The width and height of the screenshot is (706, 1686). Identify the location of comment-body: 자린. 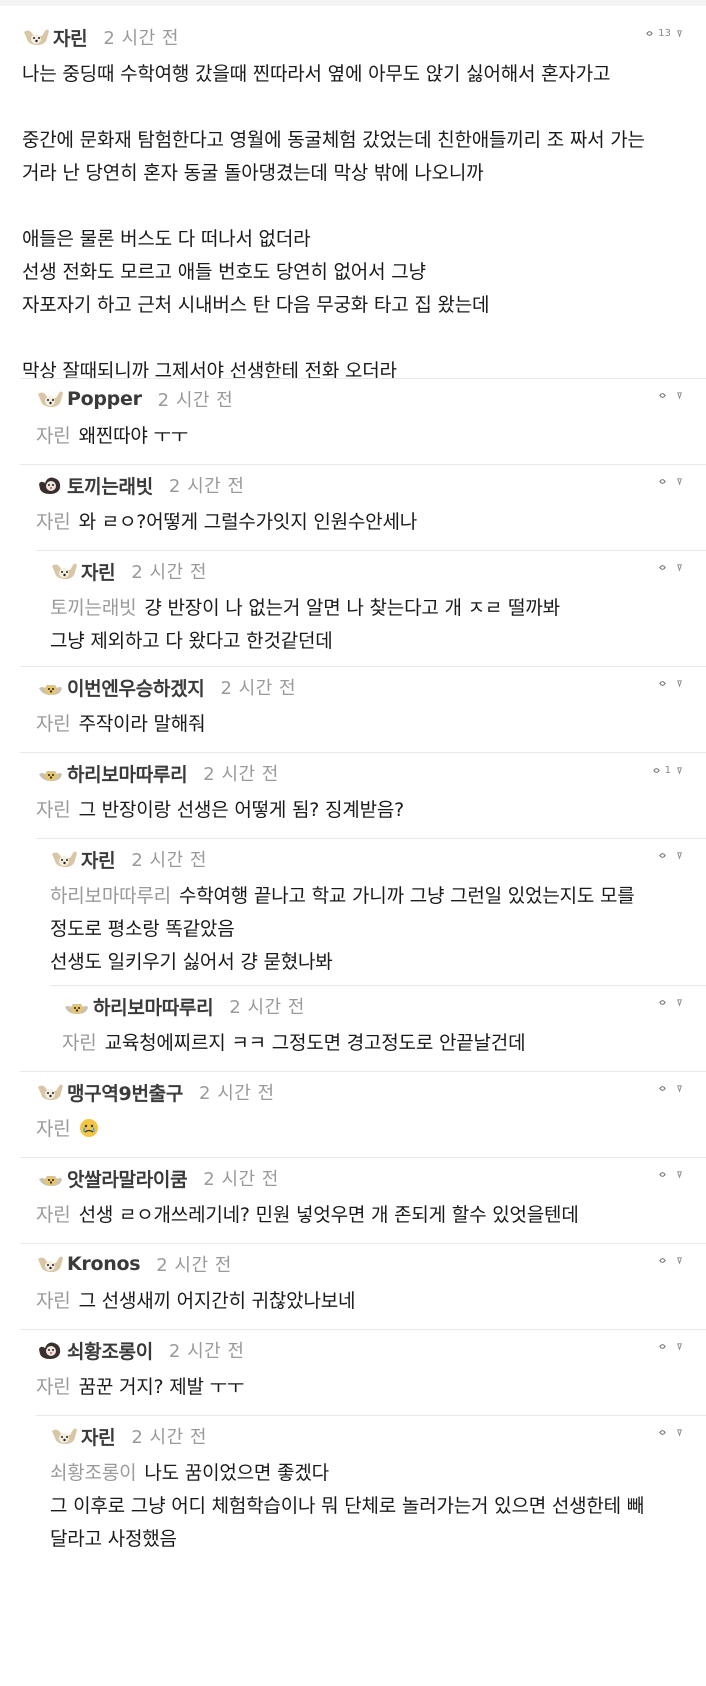
(67, 1129).